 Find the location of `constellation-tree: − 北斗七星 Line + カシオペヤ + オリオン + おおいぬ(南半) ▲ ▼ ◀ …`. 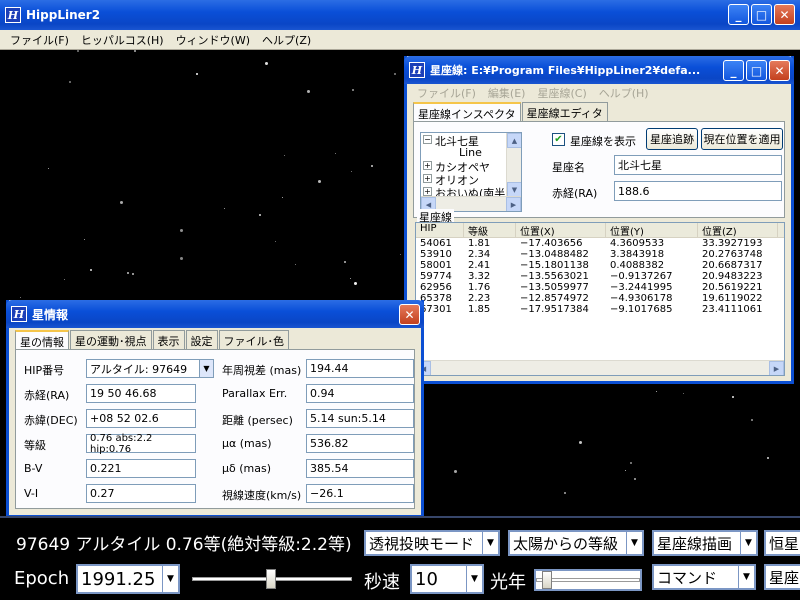

constellation-tree: − 北斗七星 Line + カシオペヤ + オリオン + おおいぬ(南半) ▲ ▼ ◀ … is located at coordinates (471, 172).